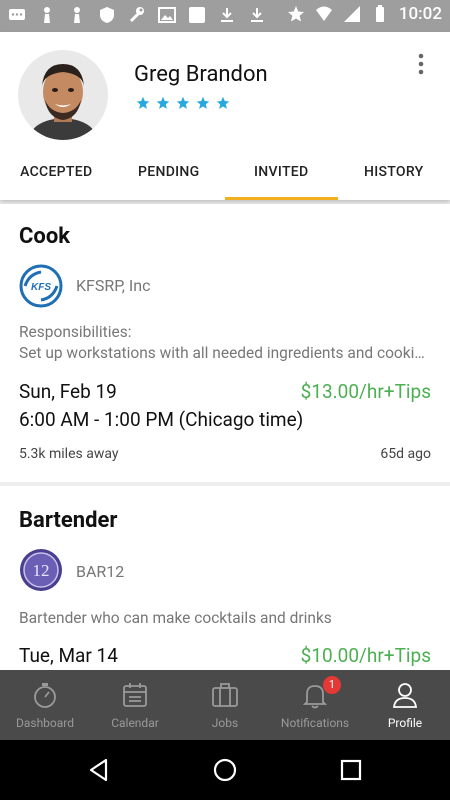  Describe the element at coordinates (379, 13) in the screenshot. I see `battery-icon` at that location.